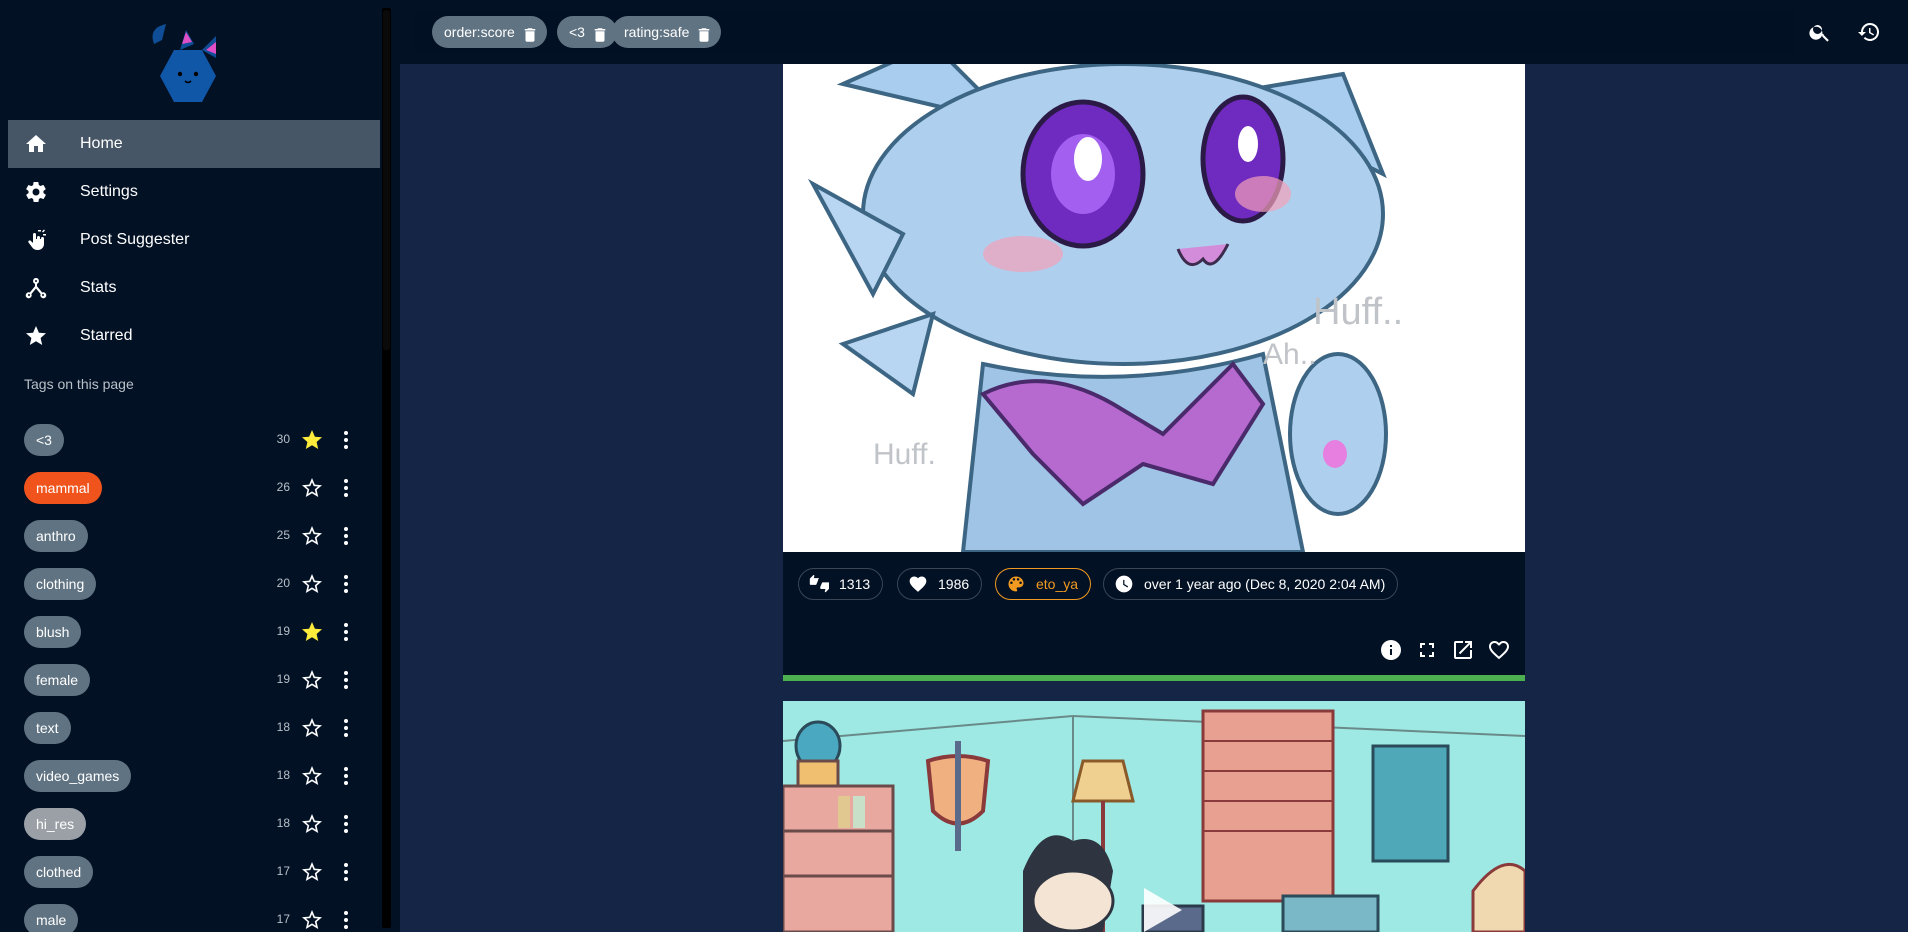  What do you see at coordinates (819, 584) in the screenshot?
I see `thumbs-up-down-icon` at bounding box center [819, 584].